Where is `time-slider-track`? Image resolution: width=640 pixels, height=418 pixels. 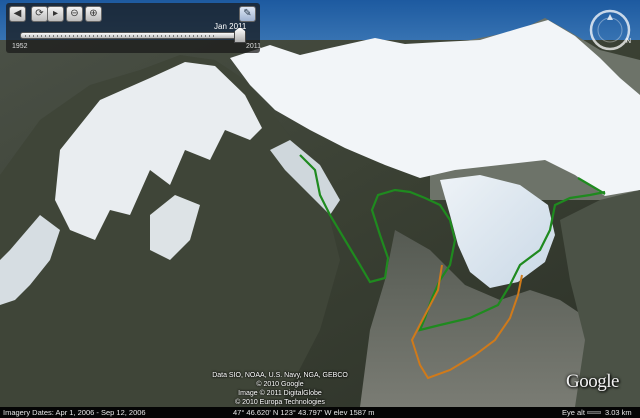 time-slider-track is located at coordinates (133, 35).